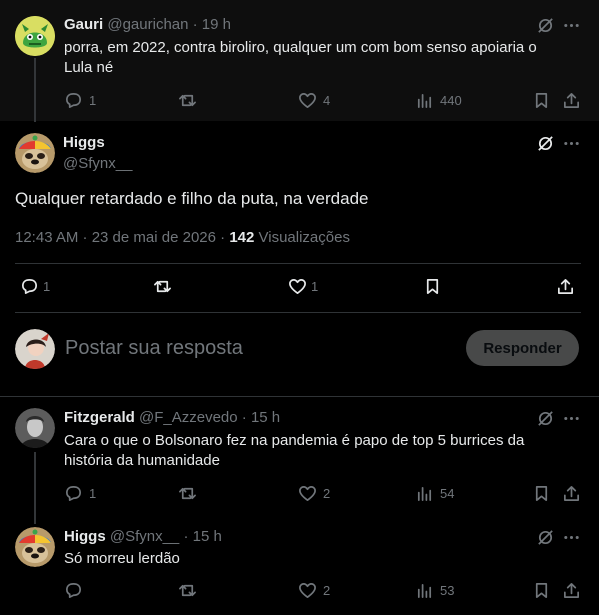 Image resolution: width=599 pixels, height=615 pixels. I want to click on like-count: 1, so click(315, 286).